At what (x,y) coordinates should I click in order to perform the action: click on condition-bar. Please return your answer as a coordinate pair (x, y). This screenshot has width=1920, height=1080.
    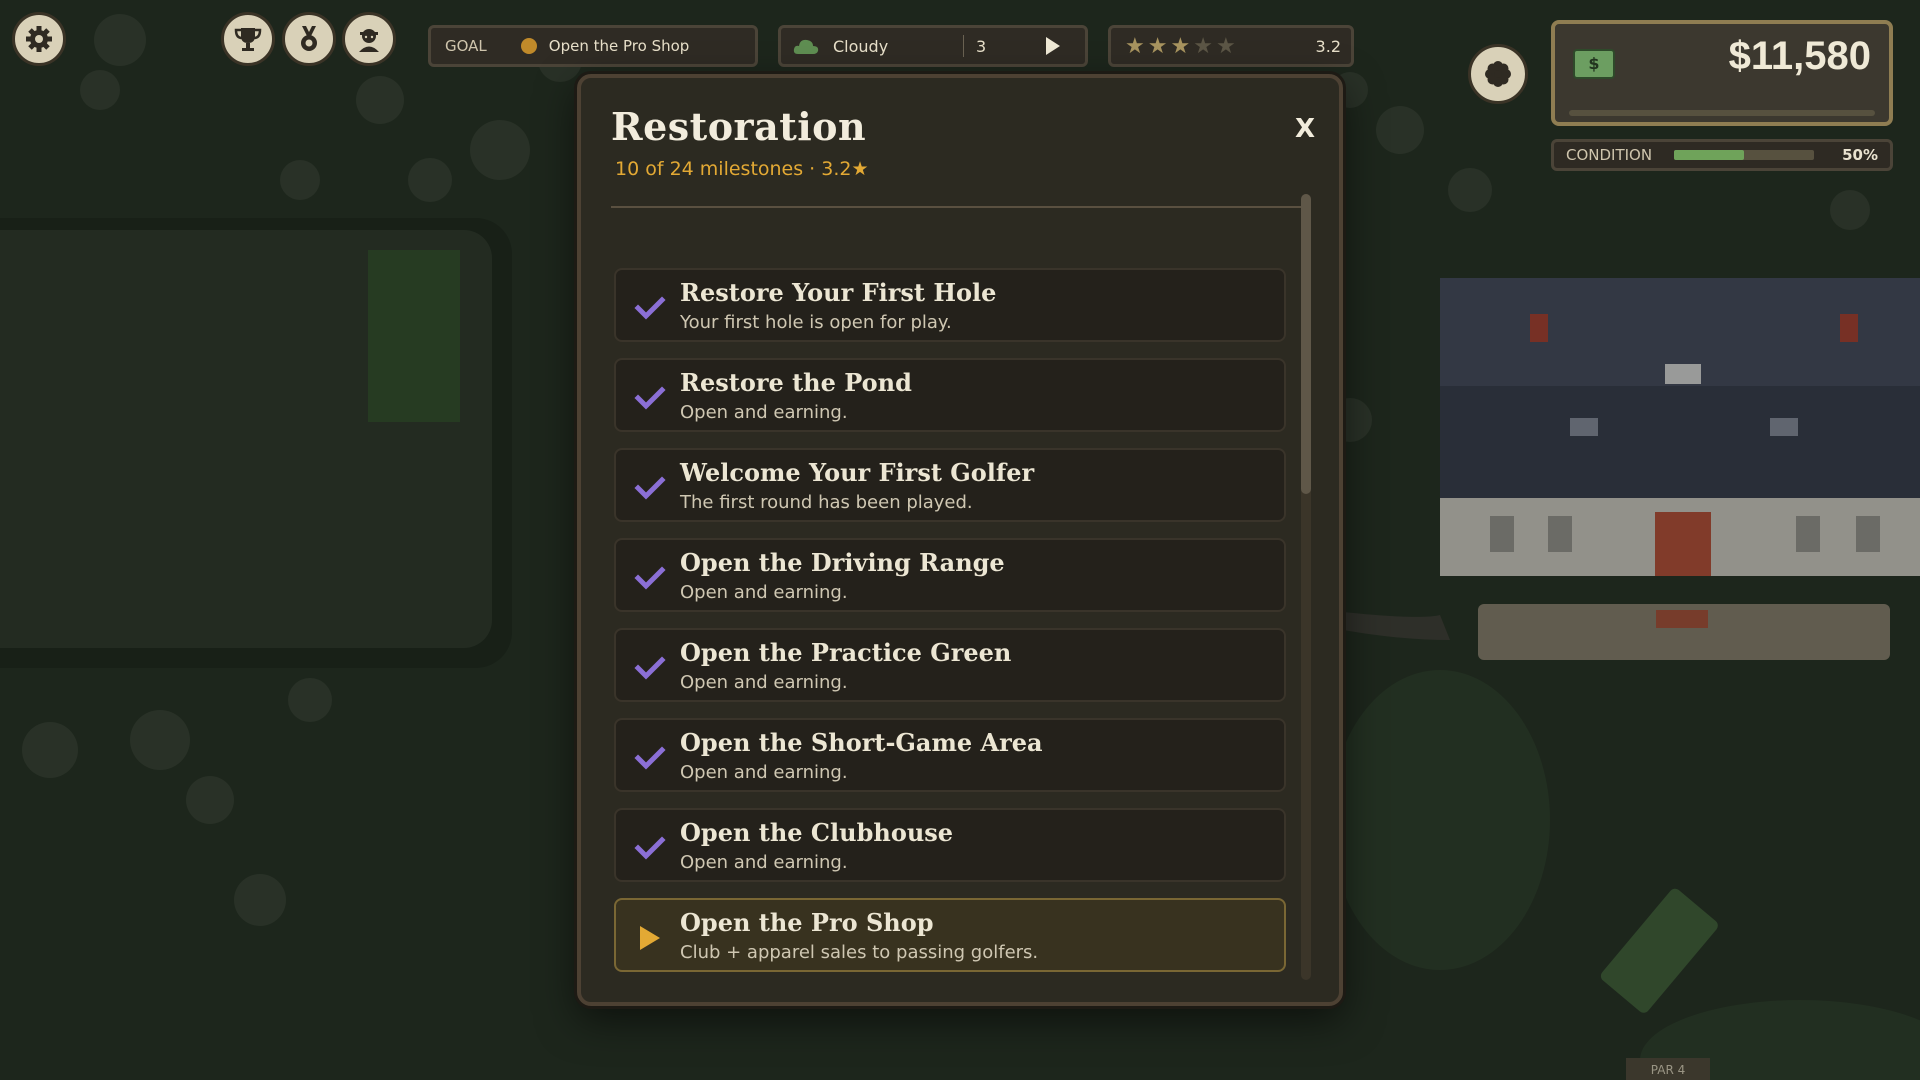
    Looking at the image, I should click on (1744, 155).